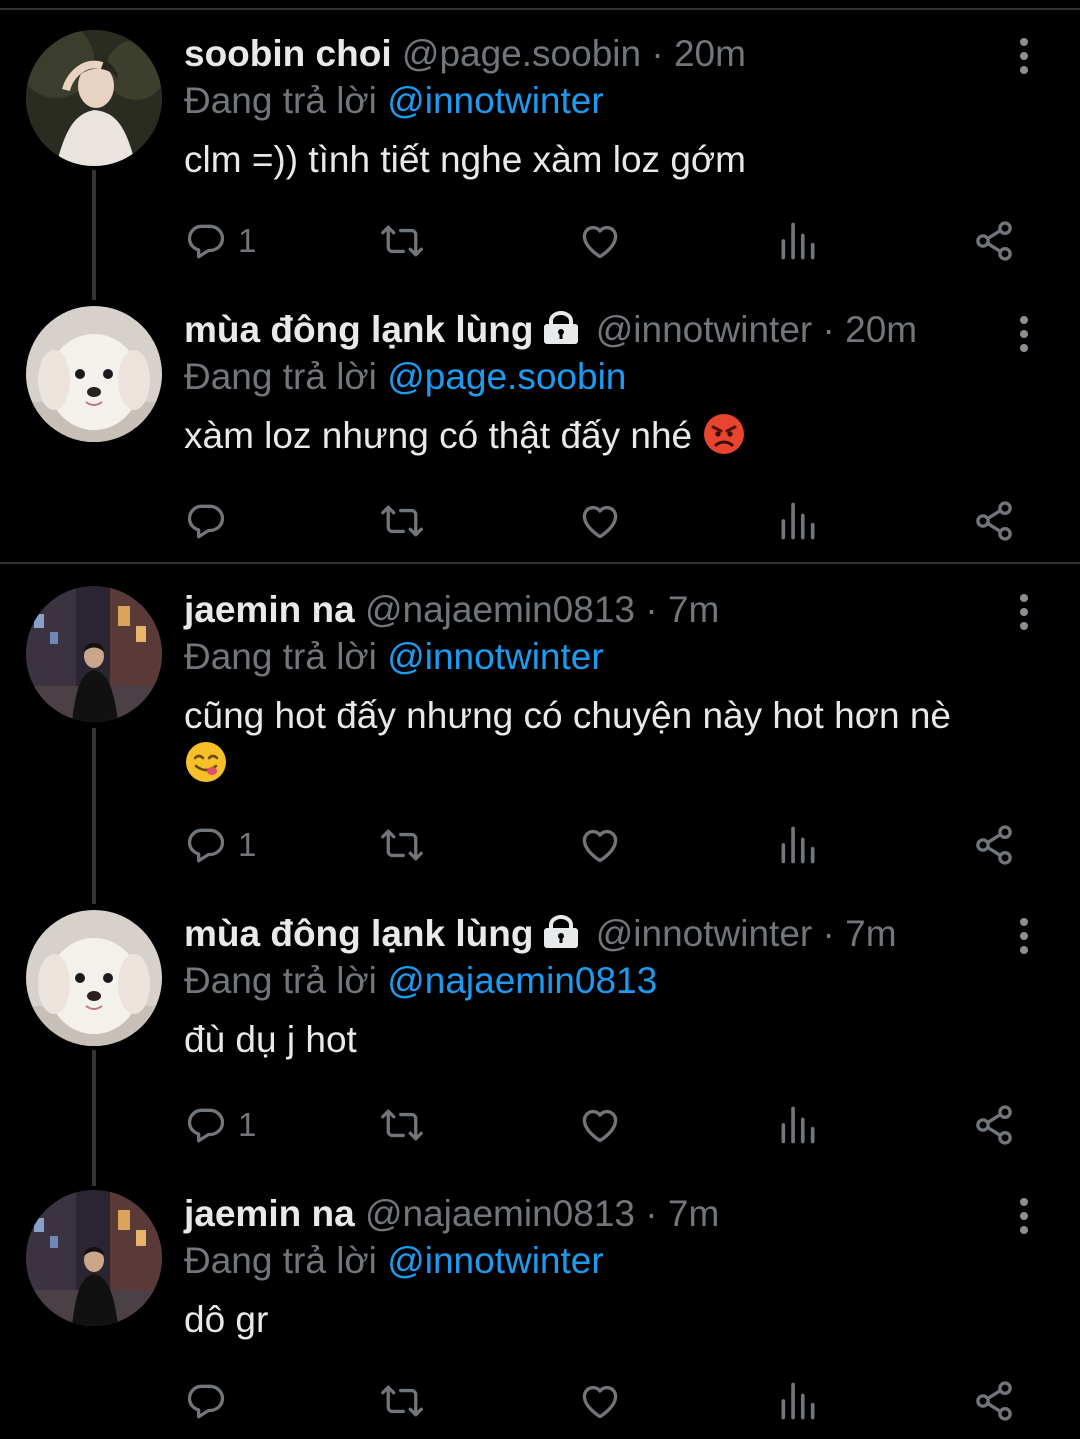 This screenshot has width=1080, height=1439. Describe the element at coordinates (561, 932) in the screenshot. I see `lock-icon` at that location.